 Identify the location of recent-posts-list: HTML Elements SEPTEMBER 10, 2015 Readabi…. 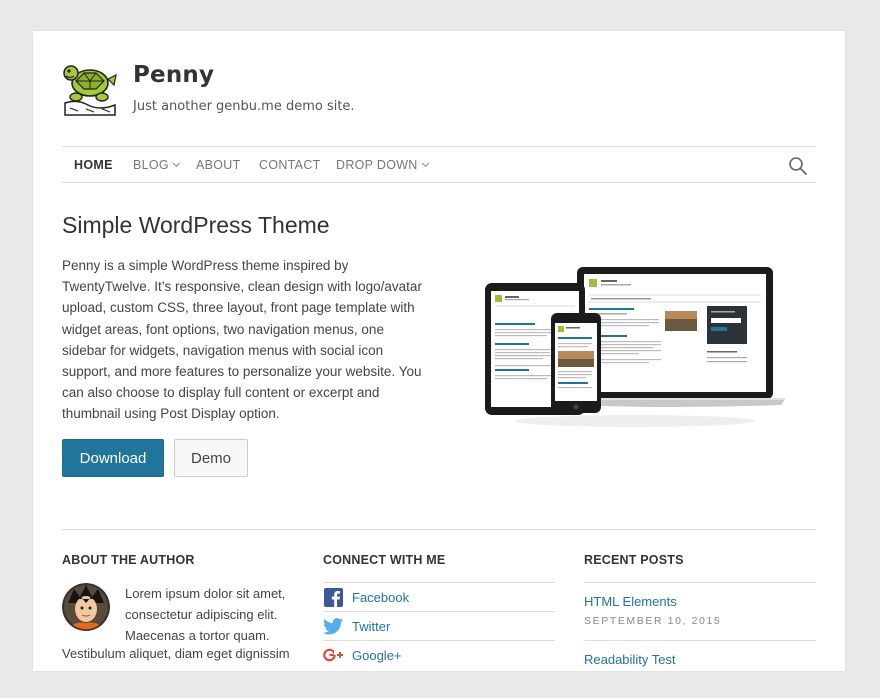
(700, 640).